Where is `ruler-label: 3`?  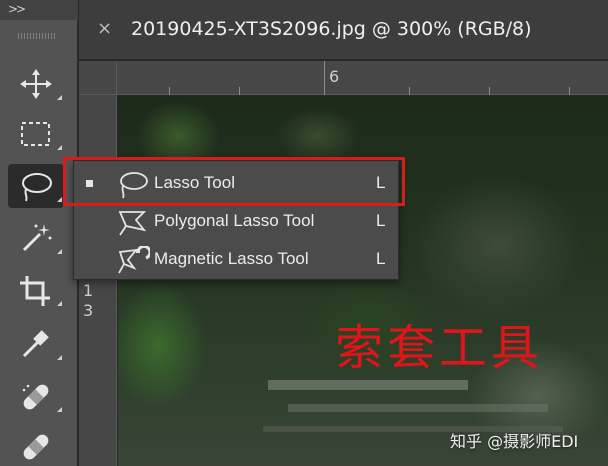 ruler-label: 3 is located at coordinates (88, 310).